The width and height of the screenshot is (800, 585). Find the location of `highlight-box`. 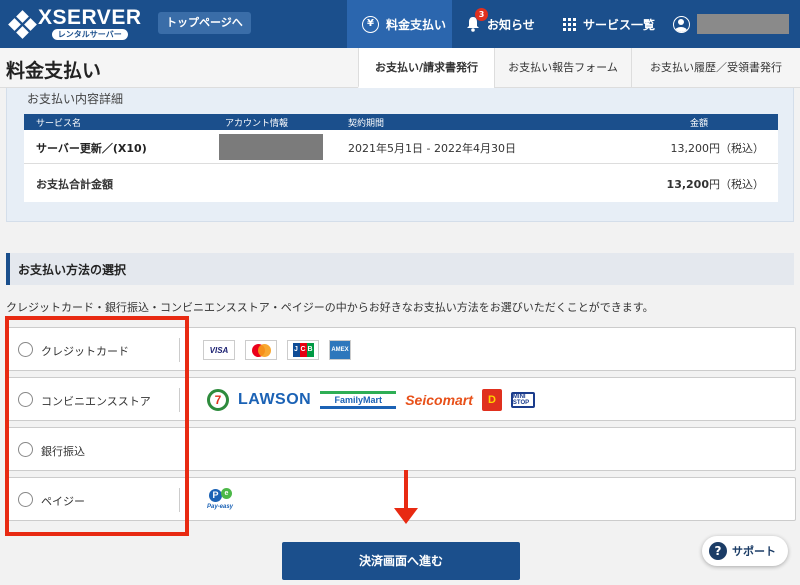

highlight-box is located at coordinates (97, 426).